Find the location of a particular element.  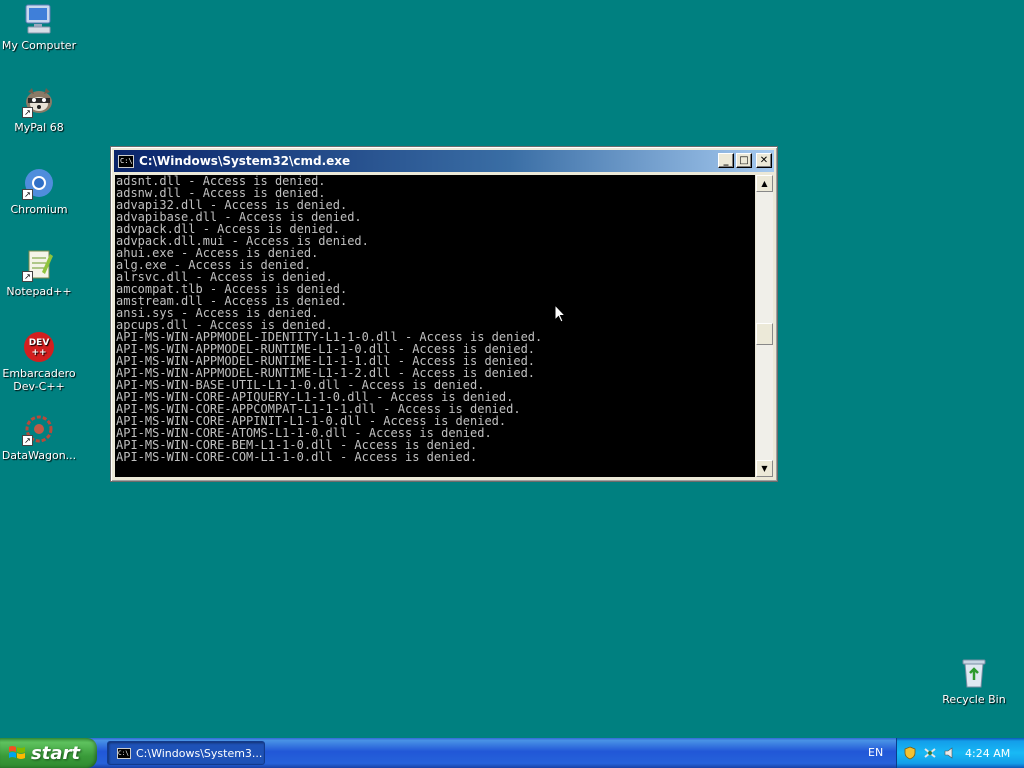

desktop-icon-chromium: ↗ Chromium is located at coordinates (39, 191).